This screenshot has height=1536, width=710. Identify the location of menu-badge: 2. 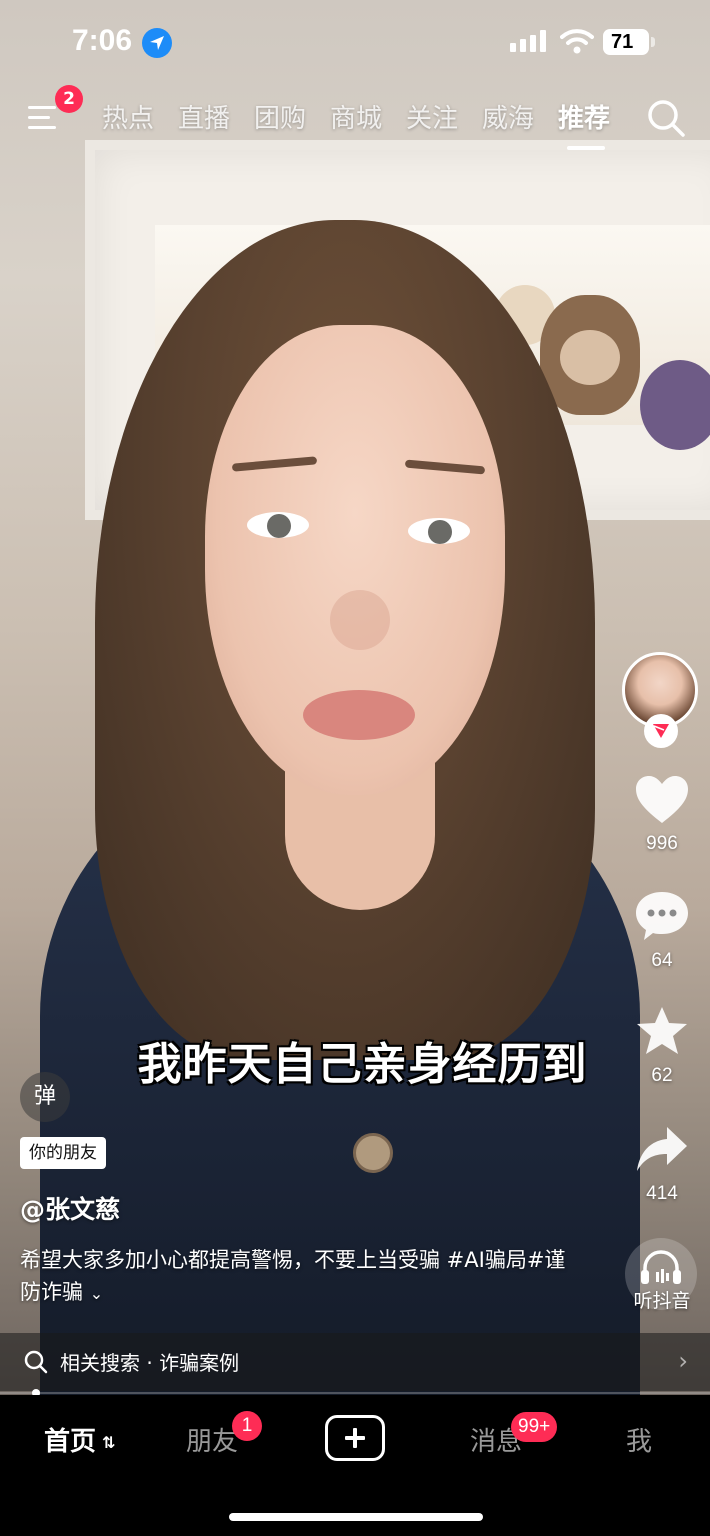
(69, 99).